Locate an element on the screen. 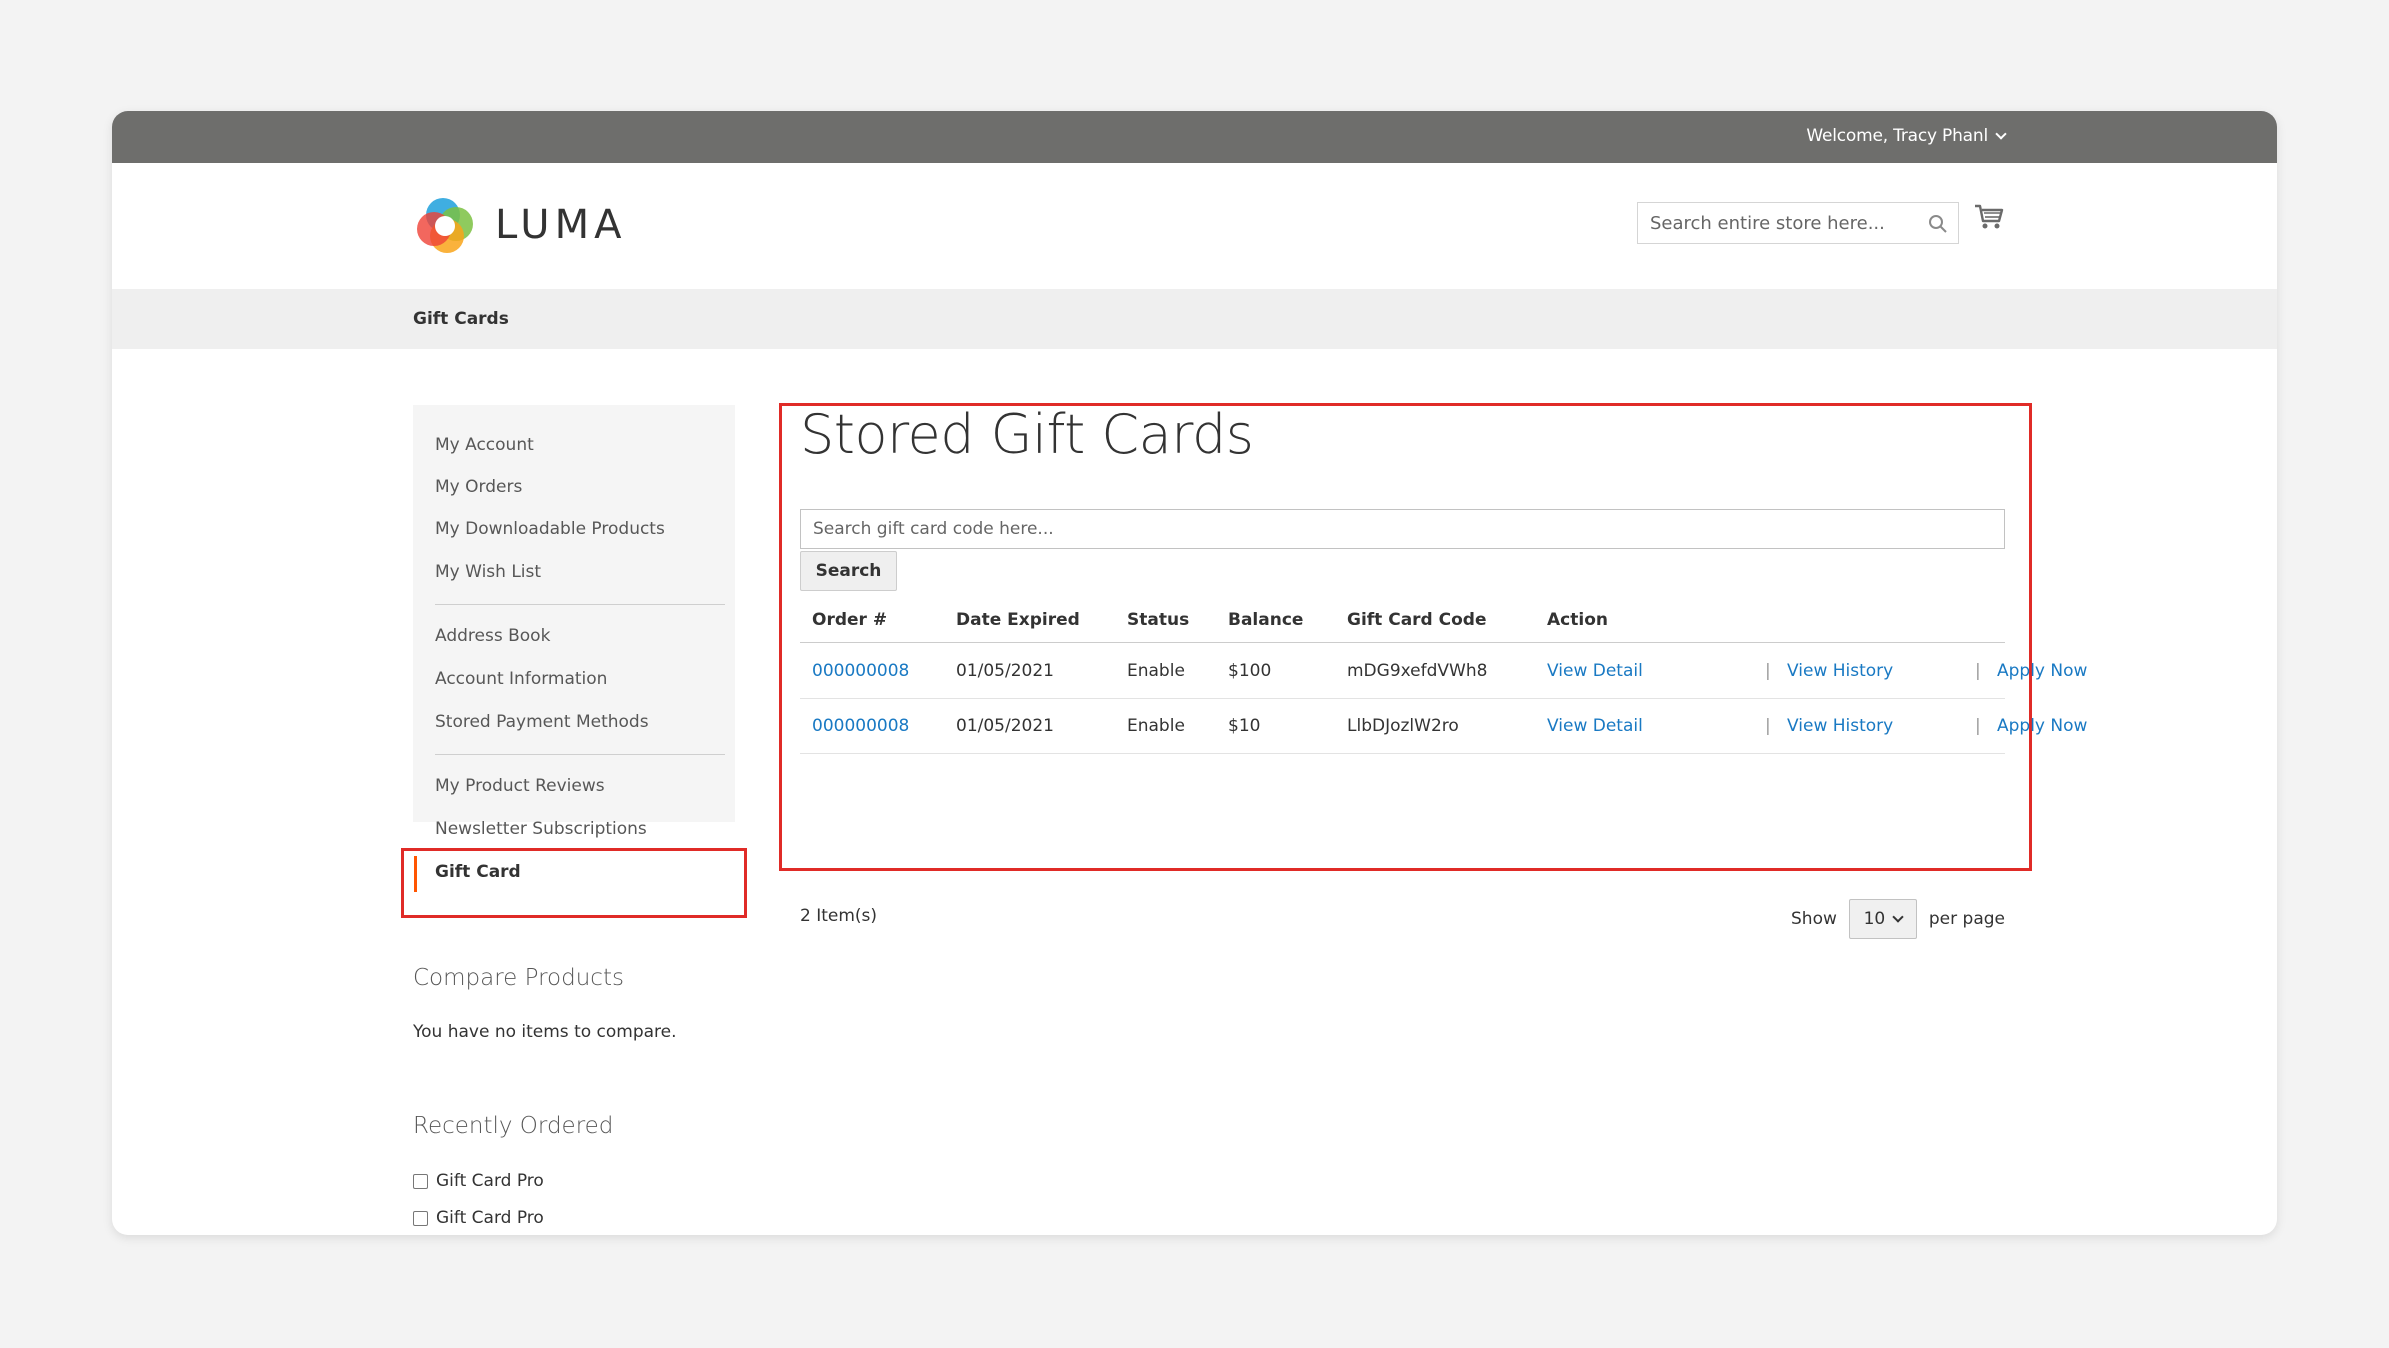 The height and width of the screenshot is (1348, 2389). compare-products-title: Compare Products is located at coordinates (518, 978).